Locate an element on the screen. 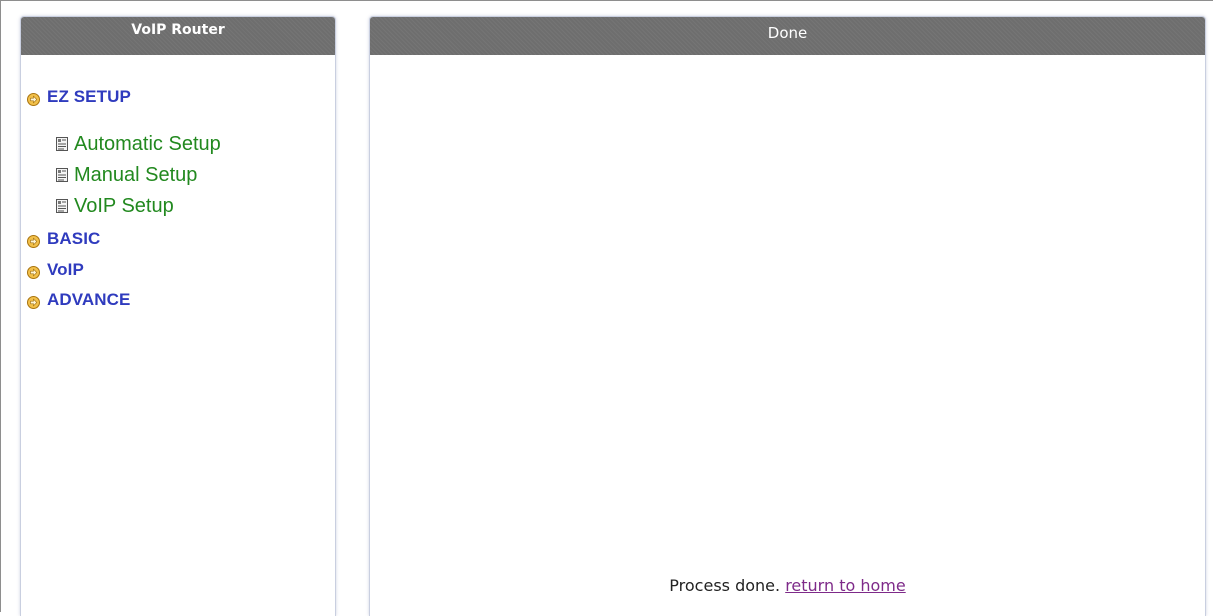 The width and height of the screenshot is (1213, 616). menu-item-label: Manual Setup is located at coordinates (136, 174).